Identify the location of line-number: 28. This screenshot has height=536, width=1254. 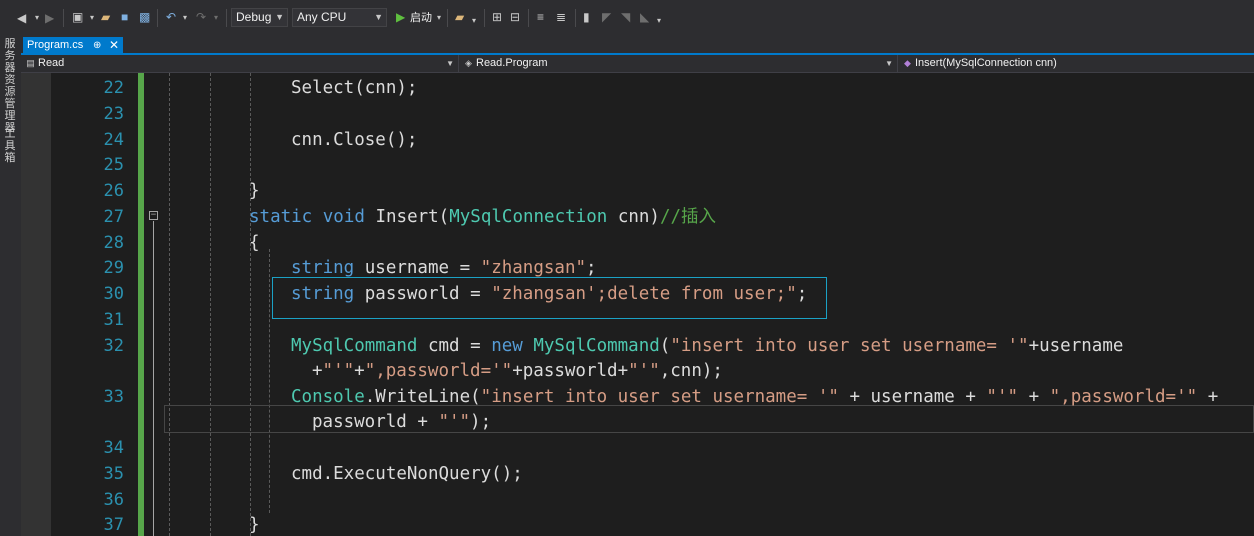
(113, 243).